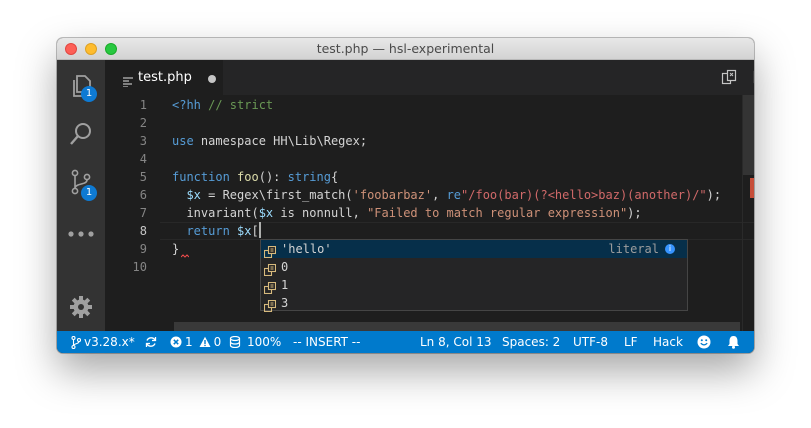 This screenshot has width=811, height=428. I want to click on feedback-button, so click(704, 342).